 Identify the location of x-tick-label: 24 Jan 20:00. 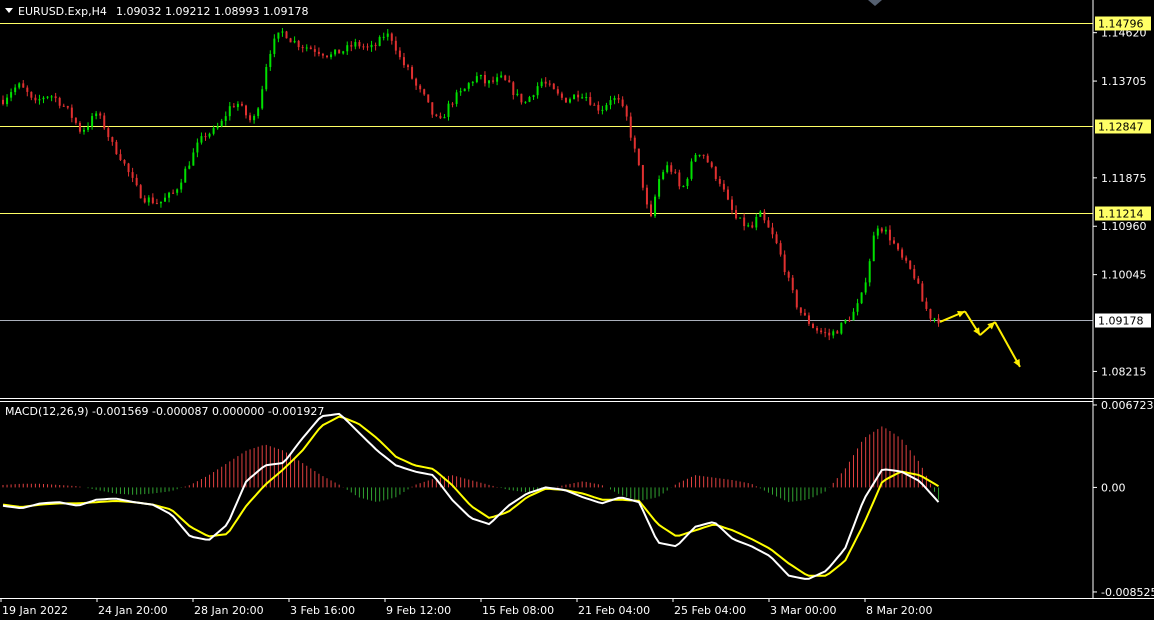
(133, 610).